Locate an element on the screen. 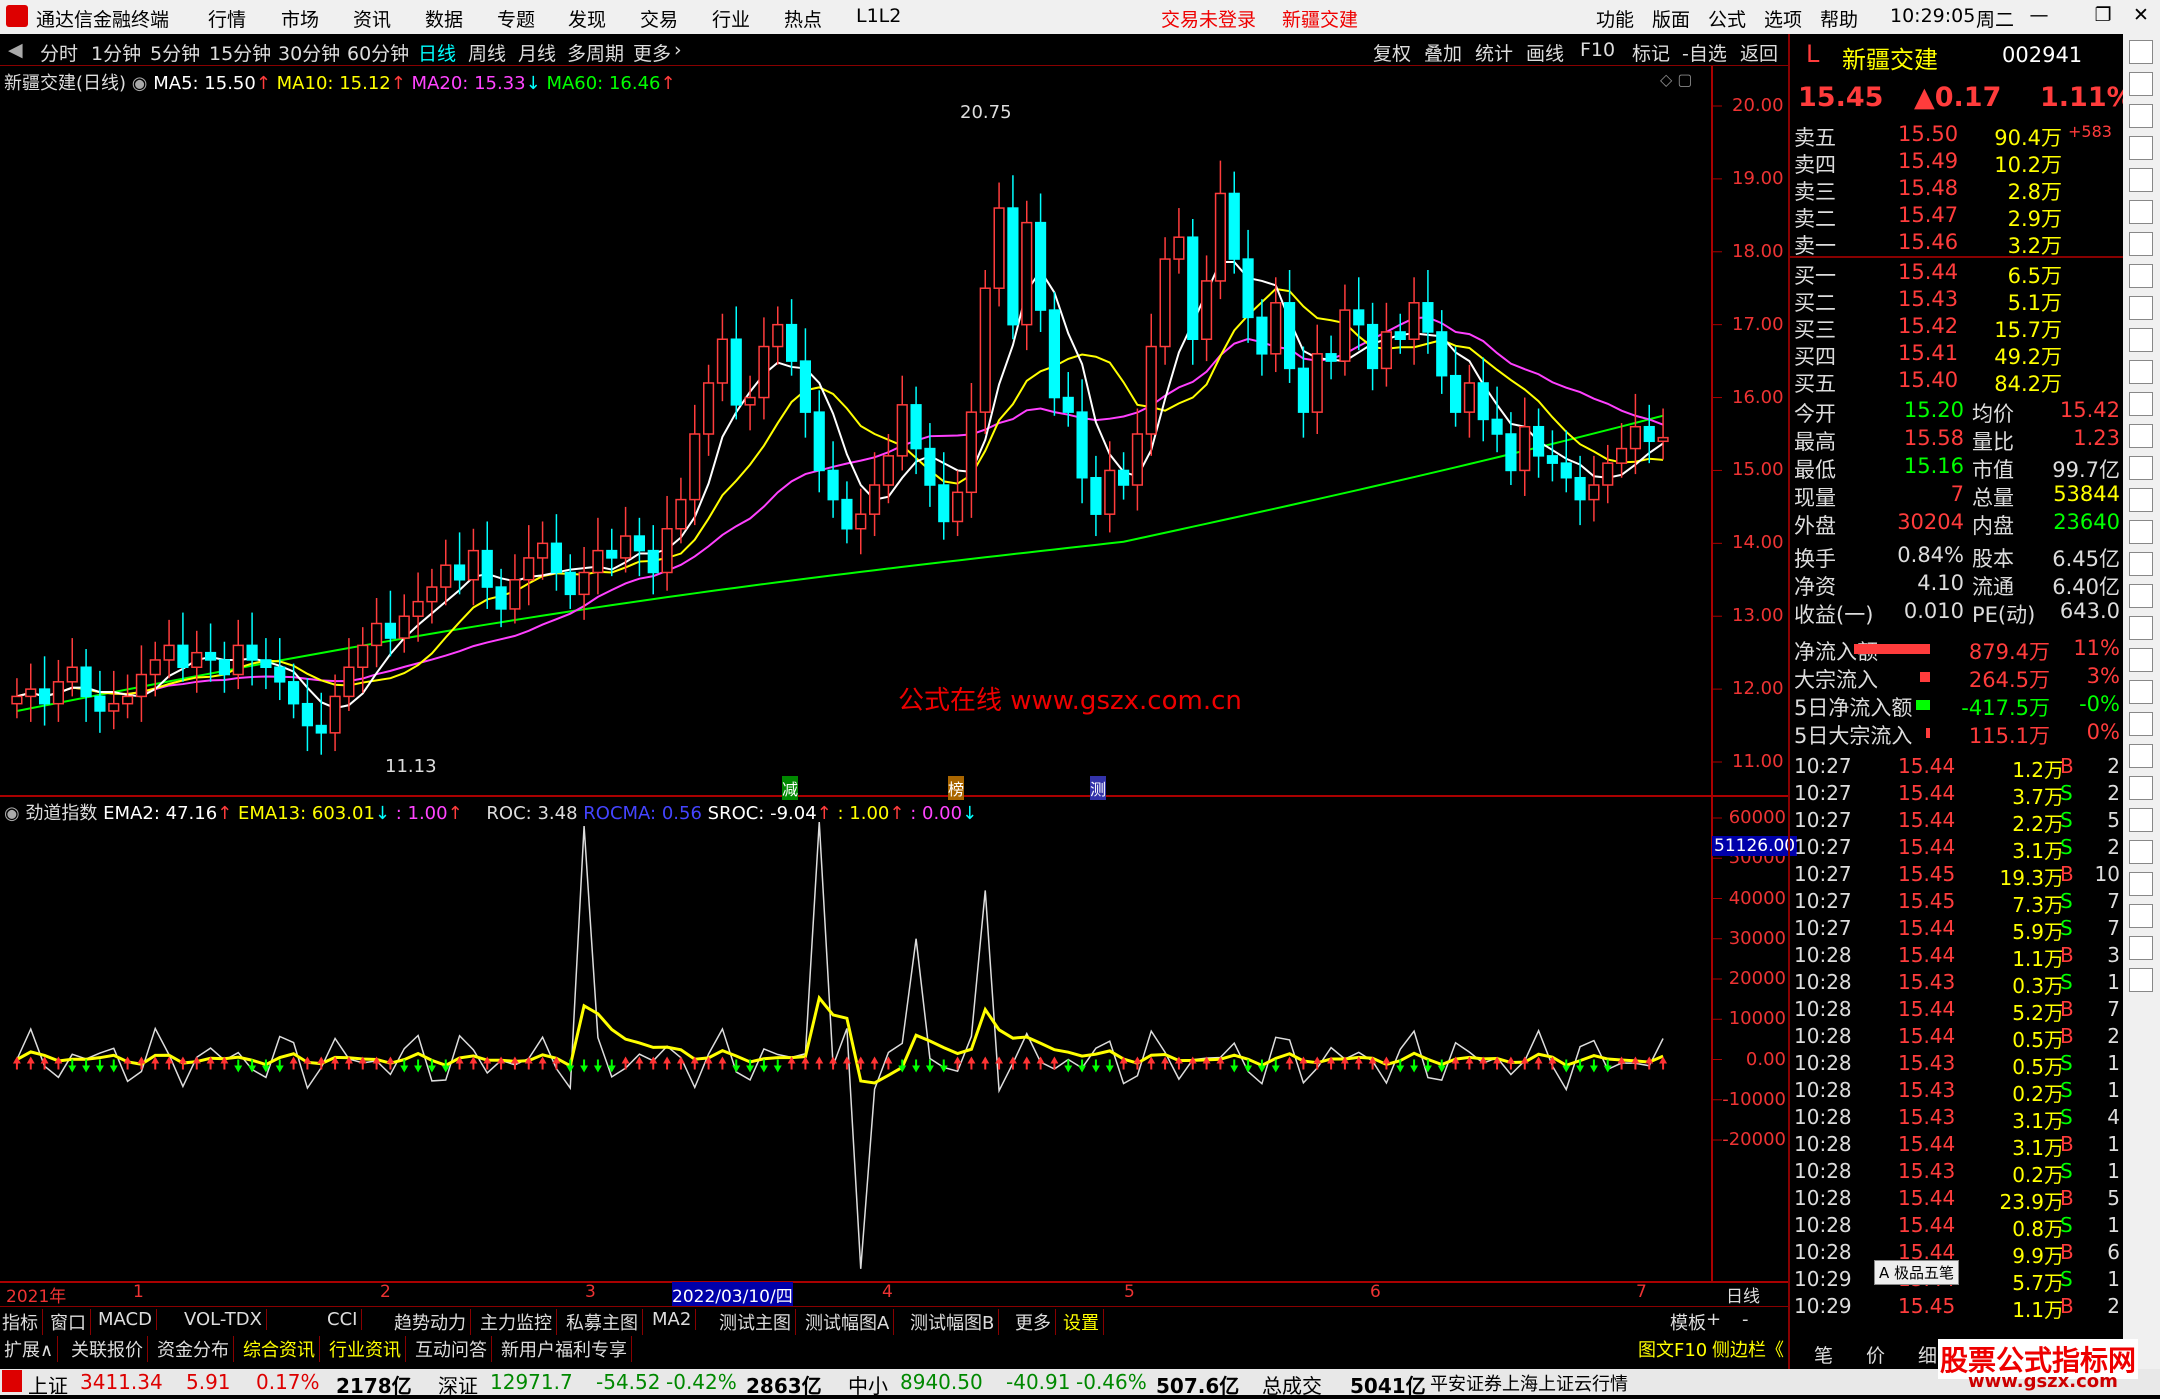 The height and width of the screenshot is (1399, 2160). fs-icon is located at coordinates (2141, 596).